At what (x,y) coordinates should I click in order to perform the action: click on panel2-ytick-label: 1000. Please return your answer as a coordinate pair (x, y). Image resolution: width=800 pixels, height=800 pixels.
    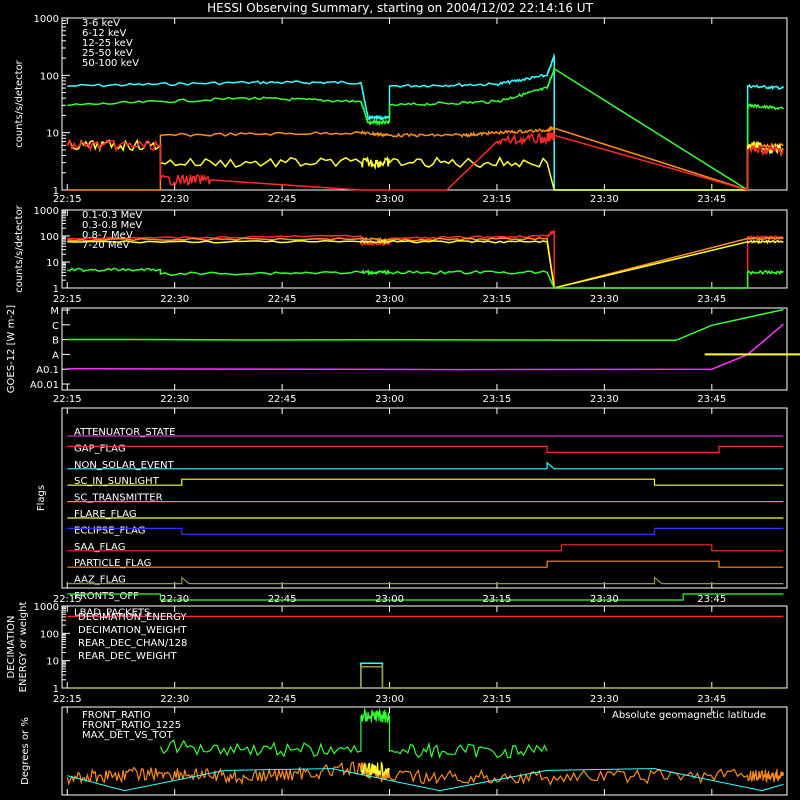
    Looking at the image, I should click on (46, 211).